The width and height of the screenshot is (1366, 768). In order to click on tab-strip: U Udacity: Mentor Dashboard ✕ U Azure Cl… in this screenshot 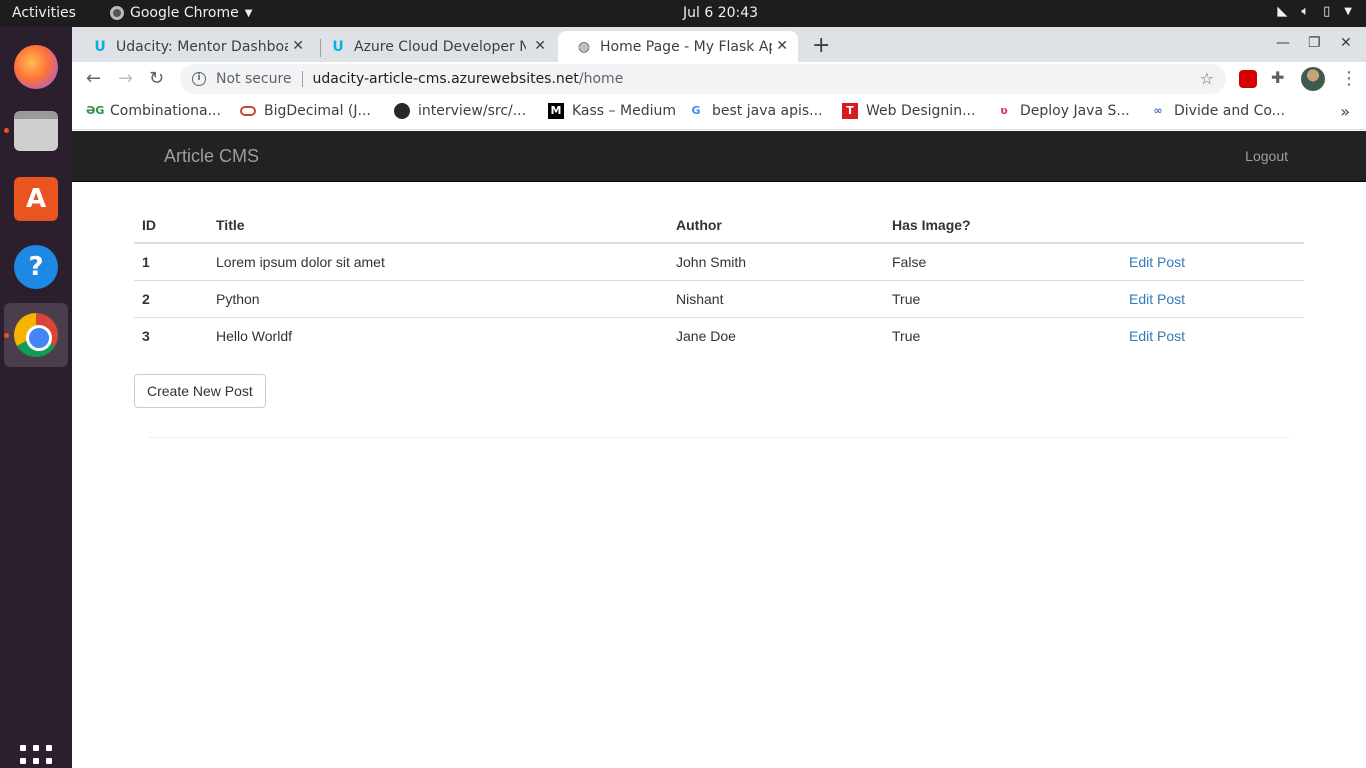, I will do `click(719, 44)`.